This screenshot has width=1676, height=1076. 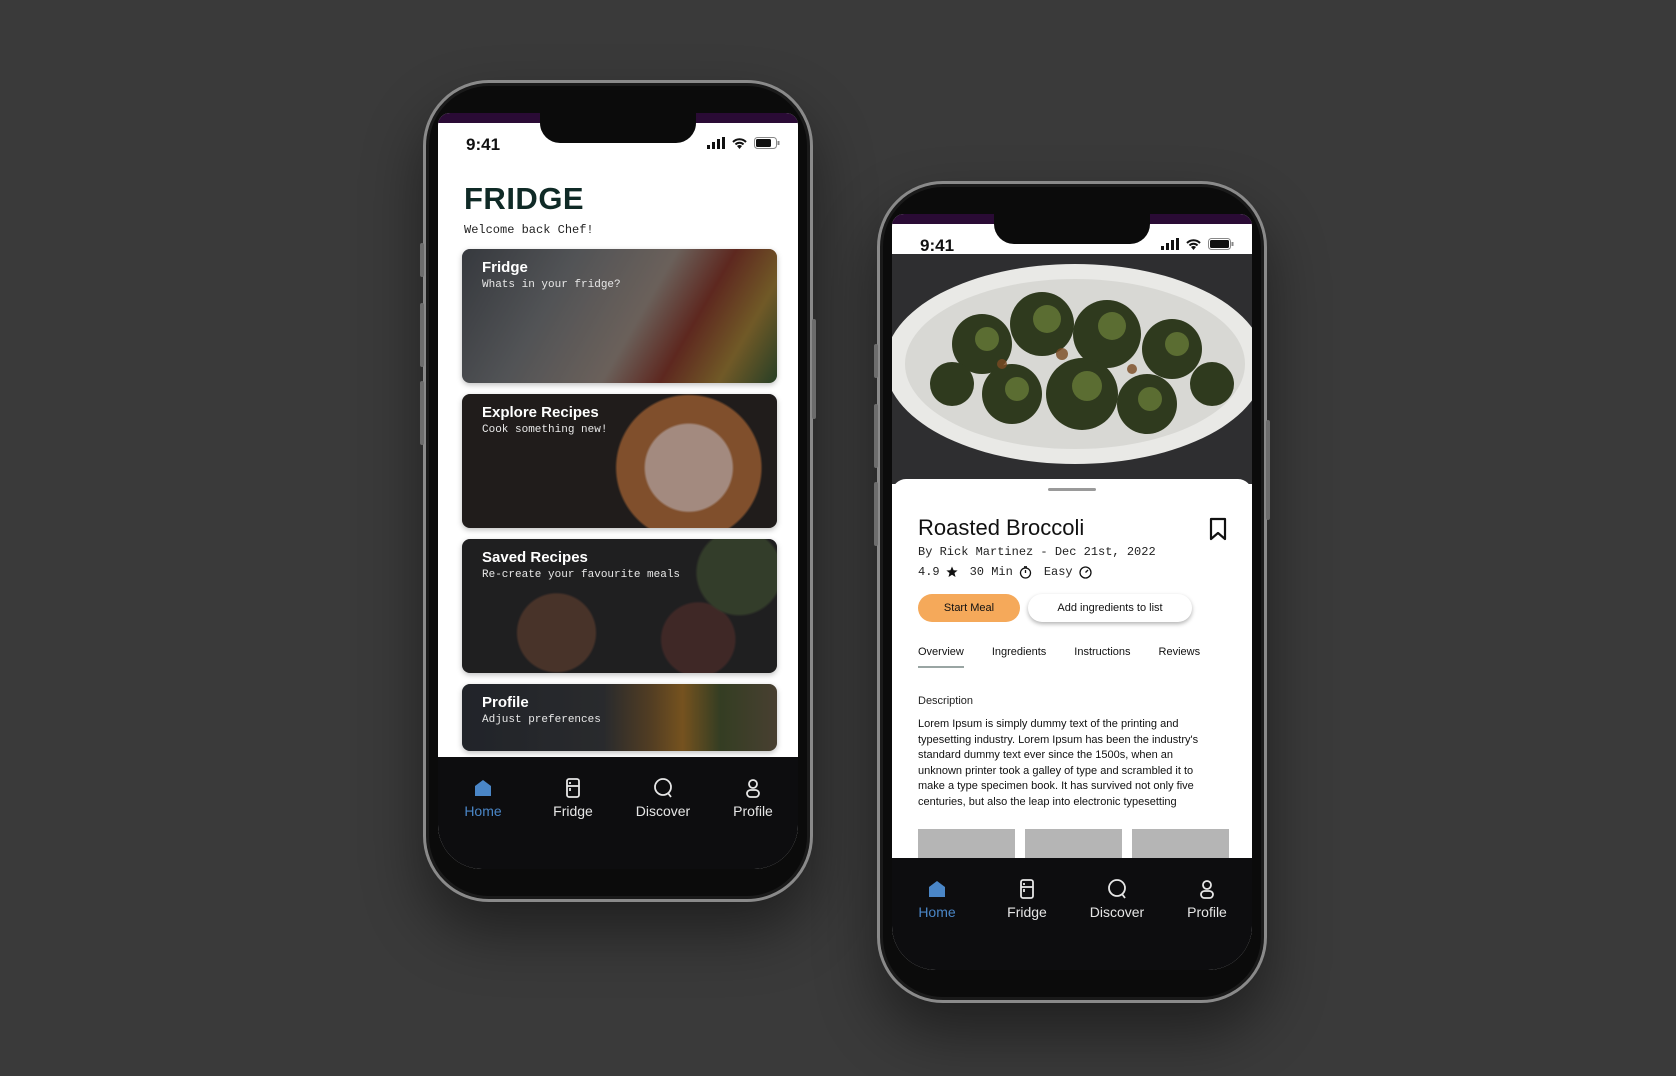 I want to click on page-title: FRIDGE, so click(x=524, y=198).